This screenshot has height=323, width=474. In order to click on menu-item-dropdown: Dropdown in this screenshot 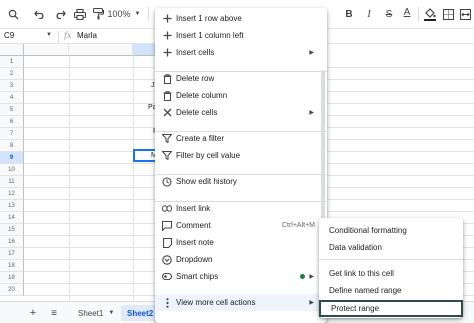, I will do `click(241, 259)`.